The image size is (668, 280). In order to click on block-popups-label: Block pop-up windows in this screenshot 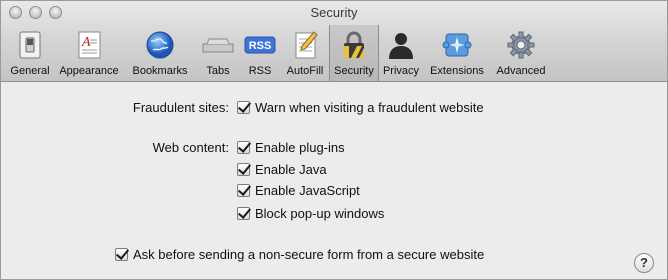, I will do `click(320, 213)`.